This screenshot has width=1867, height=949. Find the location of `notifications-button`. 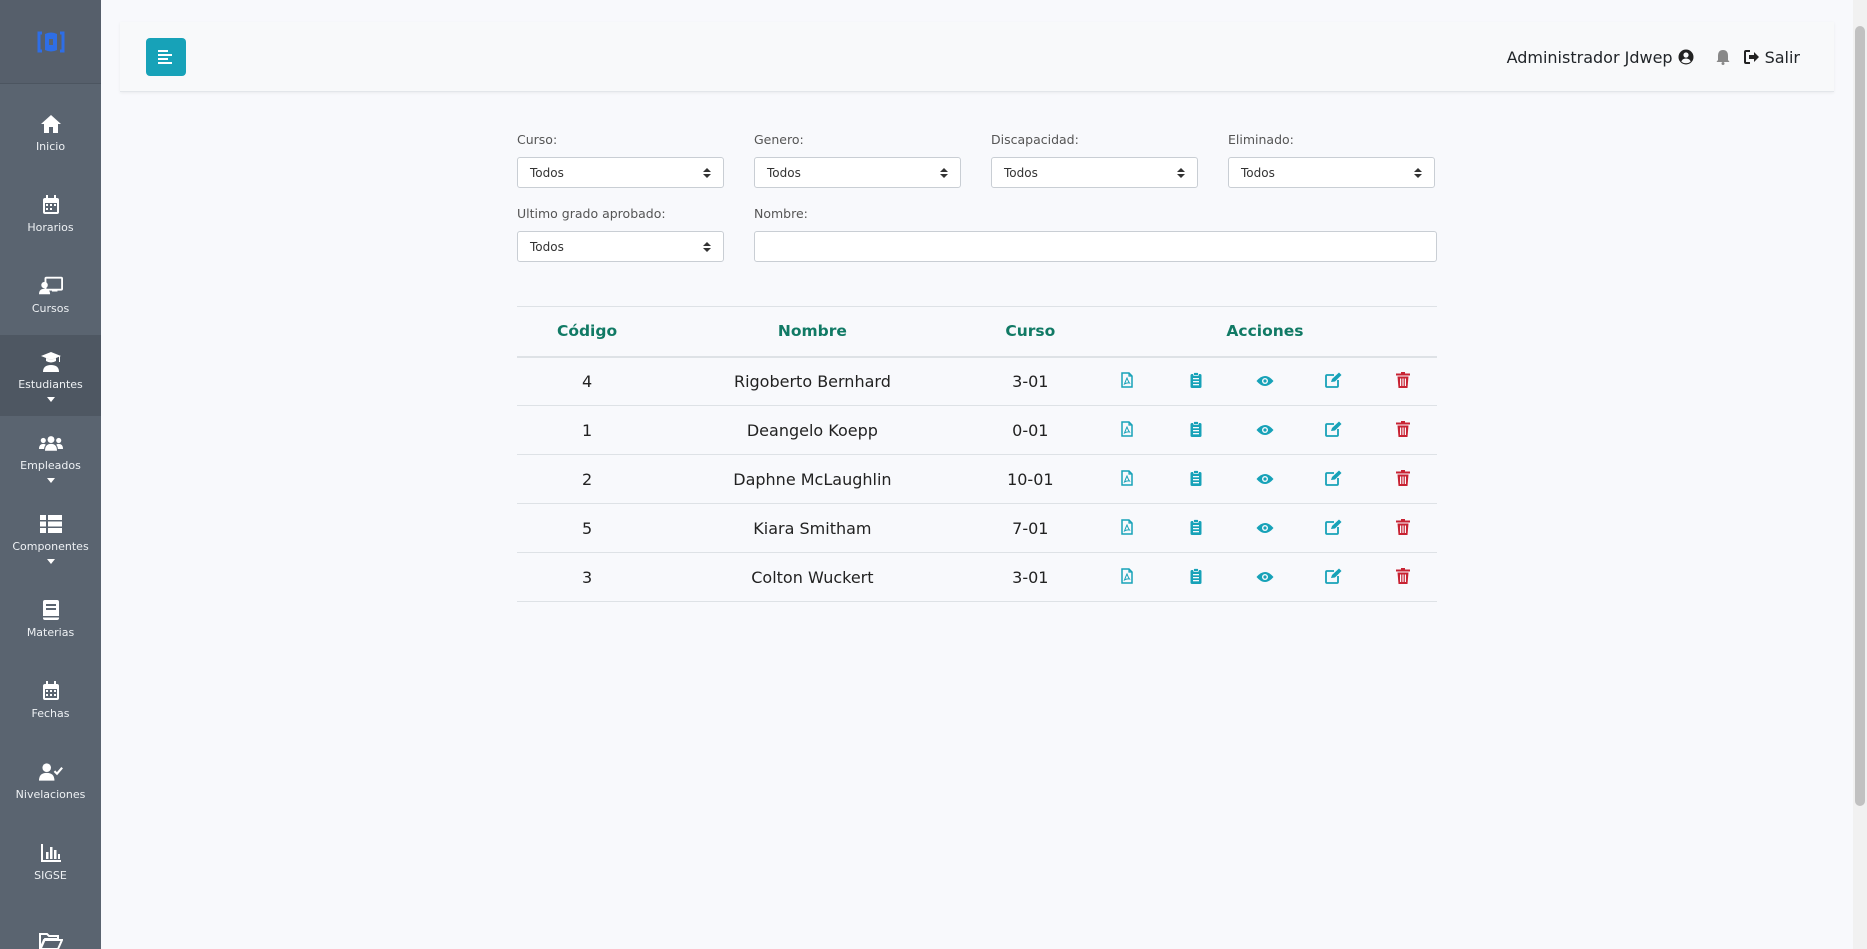

notifications-button is located at coordinates (1723, 57).